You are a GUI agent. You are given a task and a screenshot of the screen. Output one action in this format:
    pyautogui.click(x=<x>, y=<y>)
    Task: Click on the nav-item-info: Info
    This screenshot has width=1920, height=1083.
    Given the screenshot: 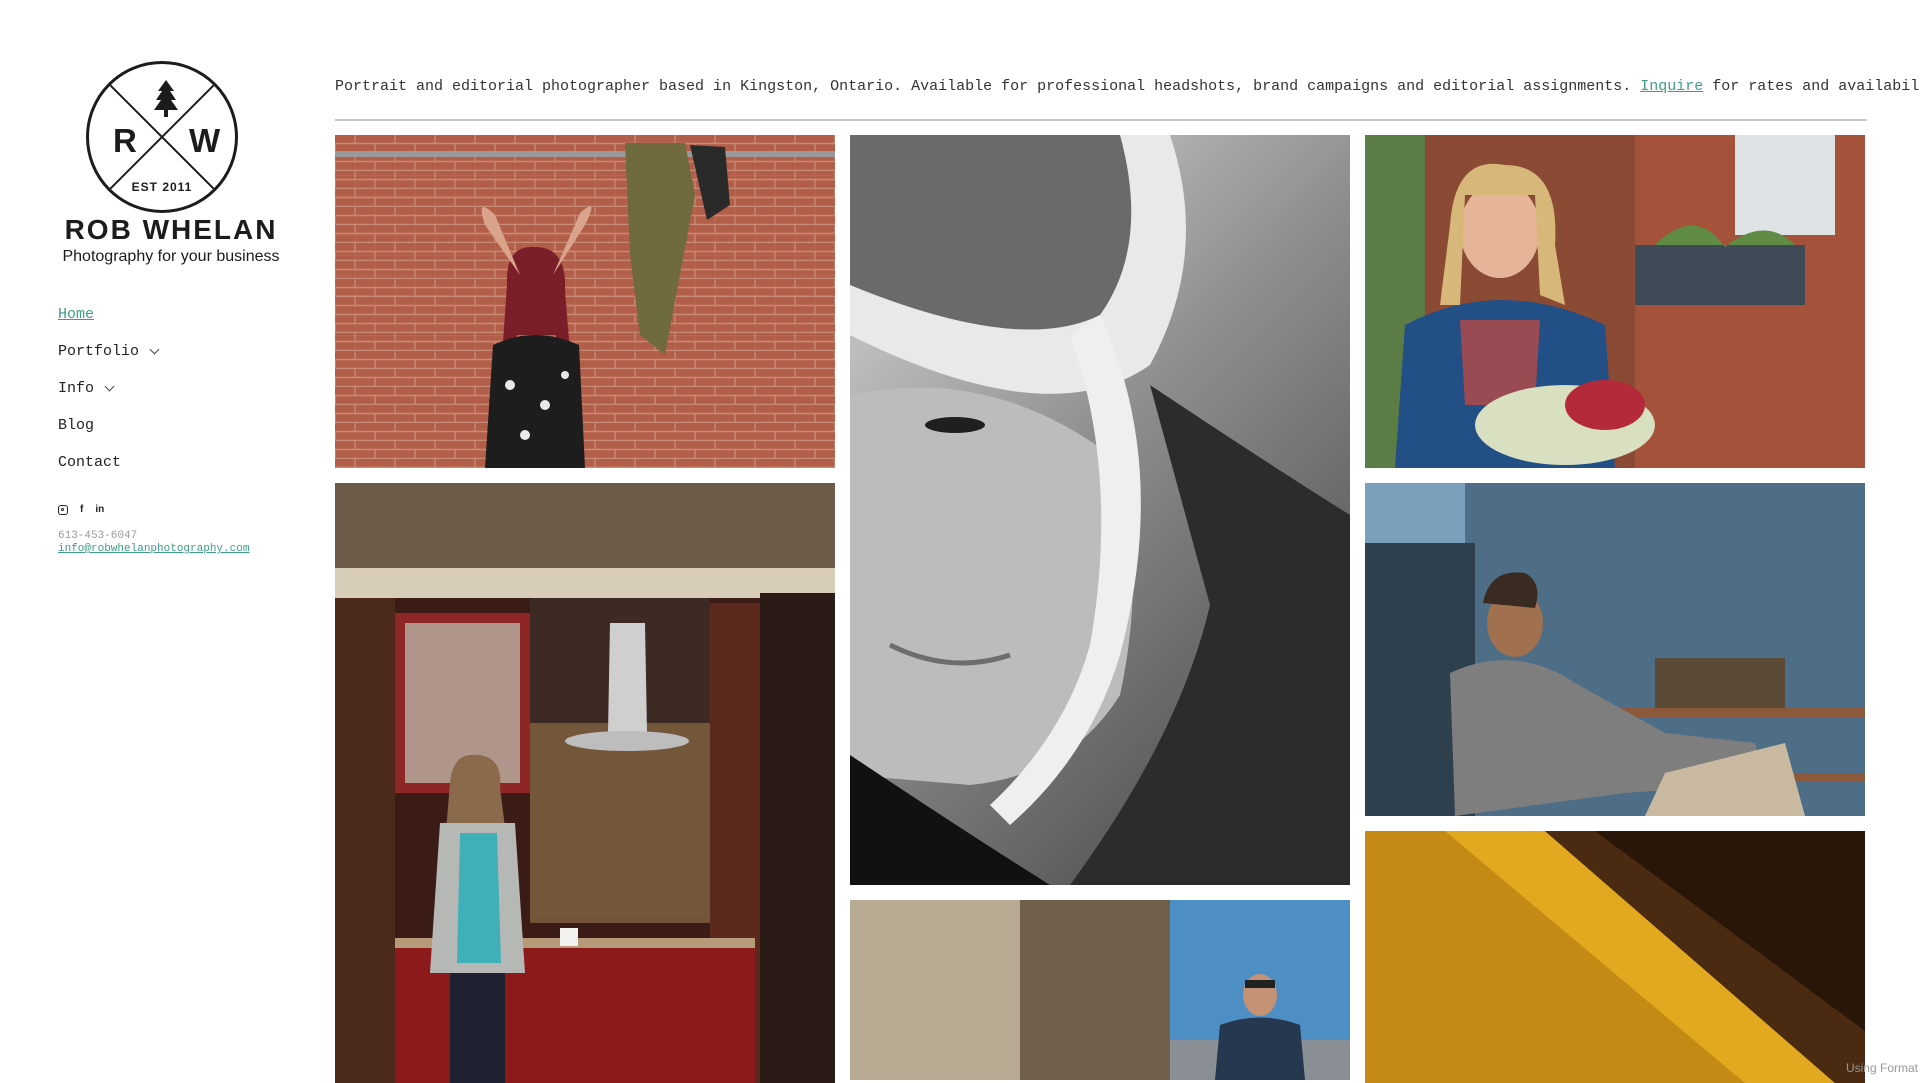 What is the action you would take?
    pyautogui.click(x=108, y=388)
    